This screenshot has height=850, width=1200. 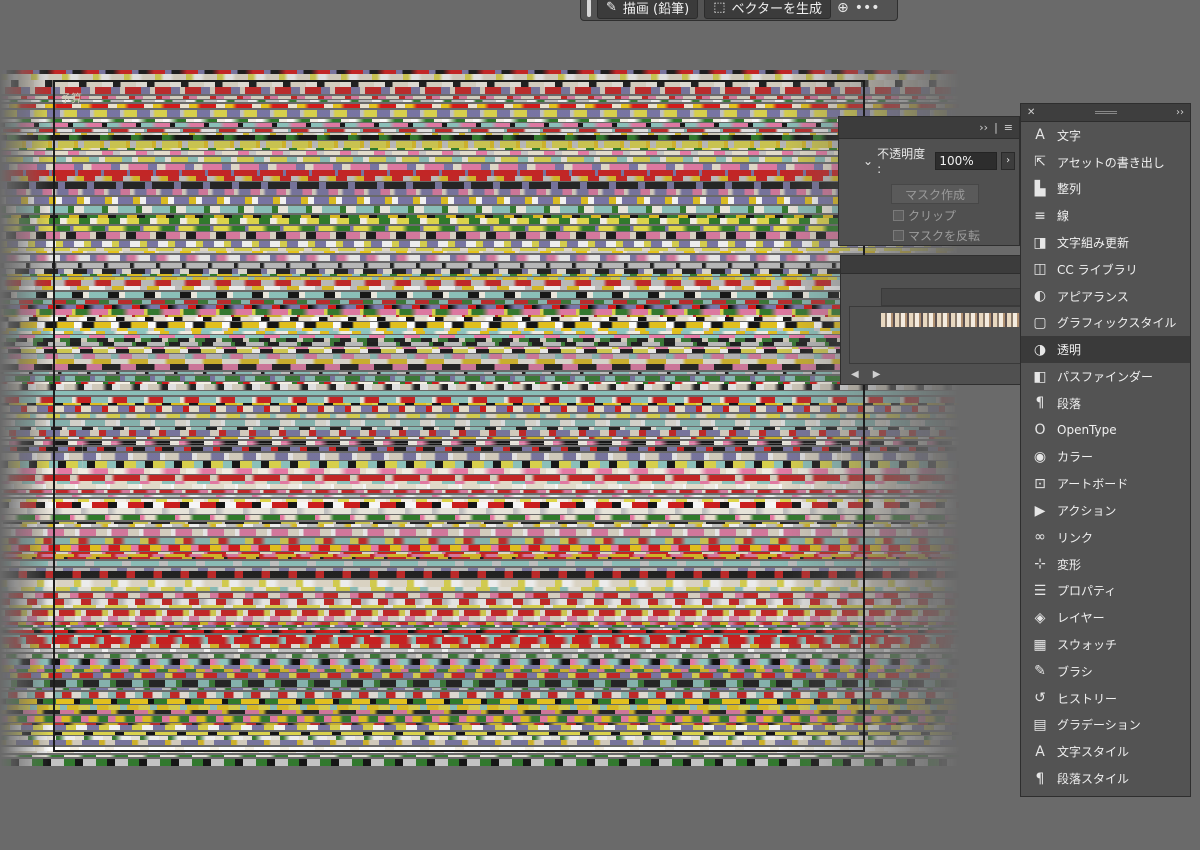 What do you see at coordinates (719, 7) in the screenshot?
I see `generate-vector-icon: ⬚` at bounding box center [719, 7].